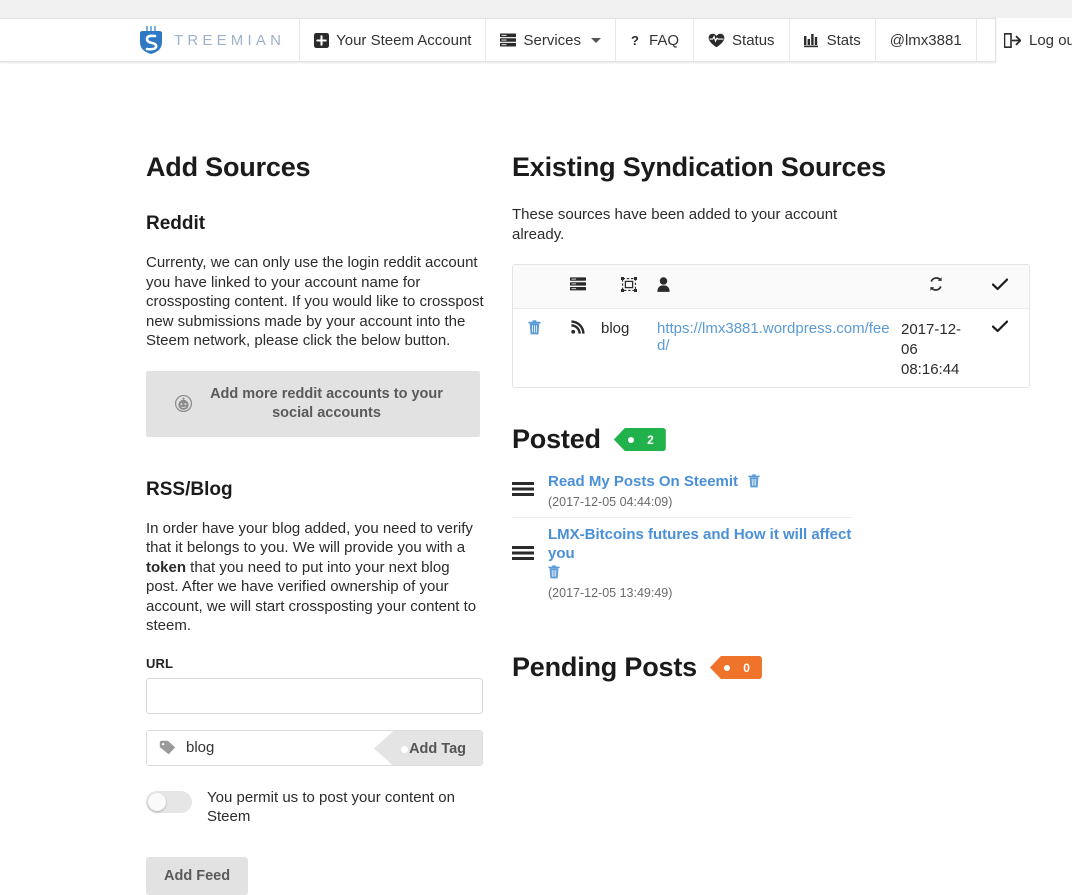 The width and height of the screenshot is (1072, 895). I want to click on posted-badge-count: 2, so click(650, 439).